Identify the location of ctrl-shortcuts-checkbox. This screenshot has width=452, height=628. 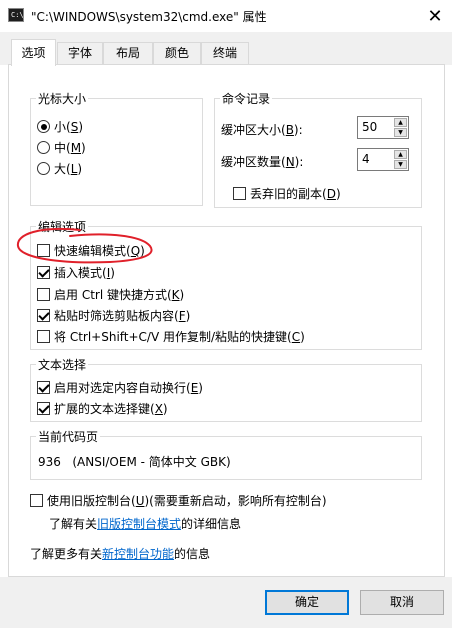
(43, 294).